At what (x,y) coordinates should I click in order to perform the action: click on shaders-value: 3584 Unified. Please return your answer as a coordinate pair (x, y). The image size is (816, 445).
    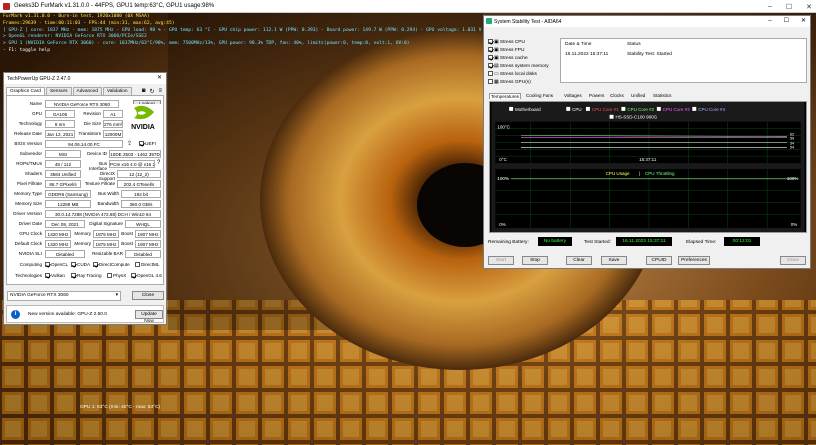
    Looking at the image, I should click on (63, 174).